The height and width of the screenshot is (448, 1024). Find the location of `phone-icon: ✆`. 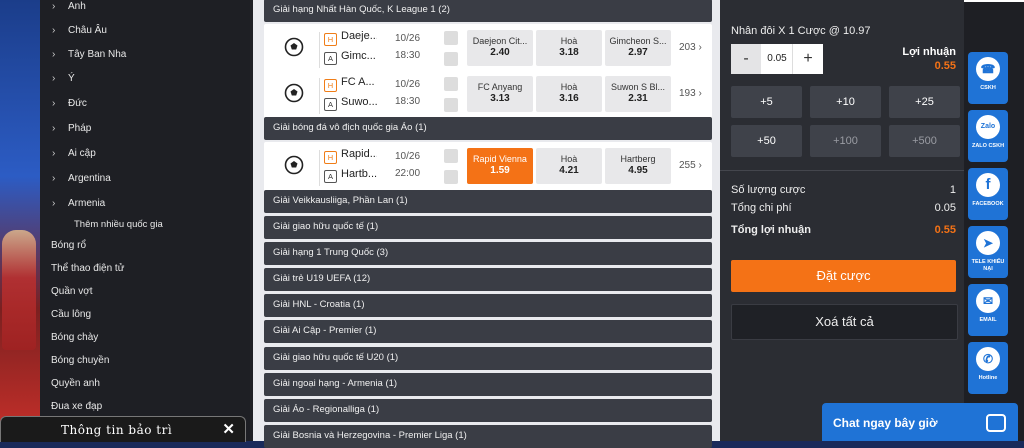

phone-icon: ✆ is located at coordinates (988, 359).